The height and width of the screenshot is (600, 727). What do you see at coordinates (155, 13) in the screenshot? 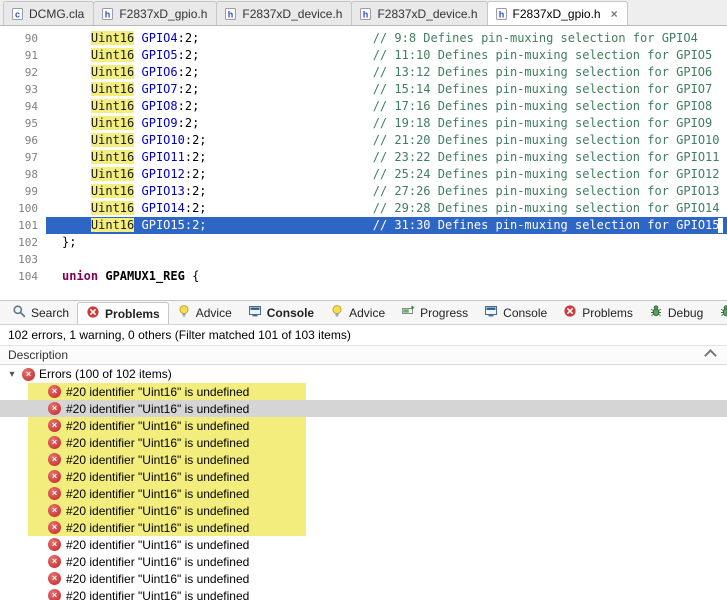
I see `editor-tab-F2837xD_gpio.h: h F2837xD_gpio.h` at bounding box center [155, 13].